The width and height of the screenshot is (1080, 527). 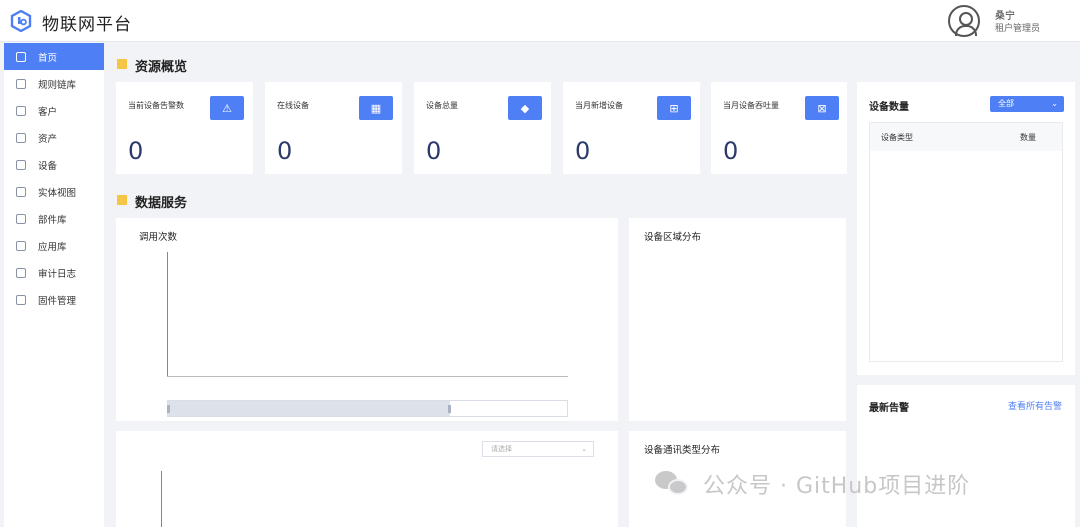 I want to click on sidebar-item-label: 部件库, so click(x=52, y=220).